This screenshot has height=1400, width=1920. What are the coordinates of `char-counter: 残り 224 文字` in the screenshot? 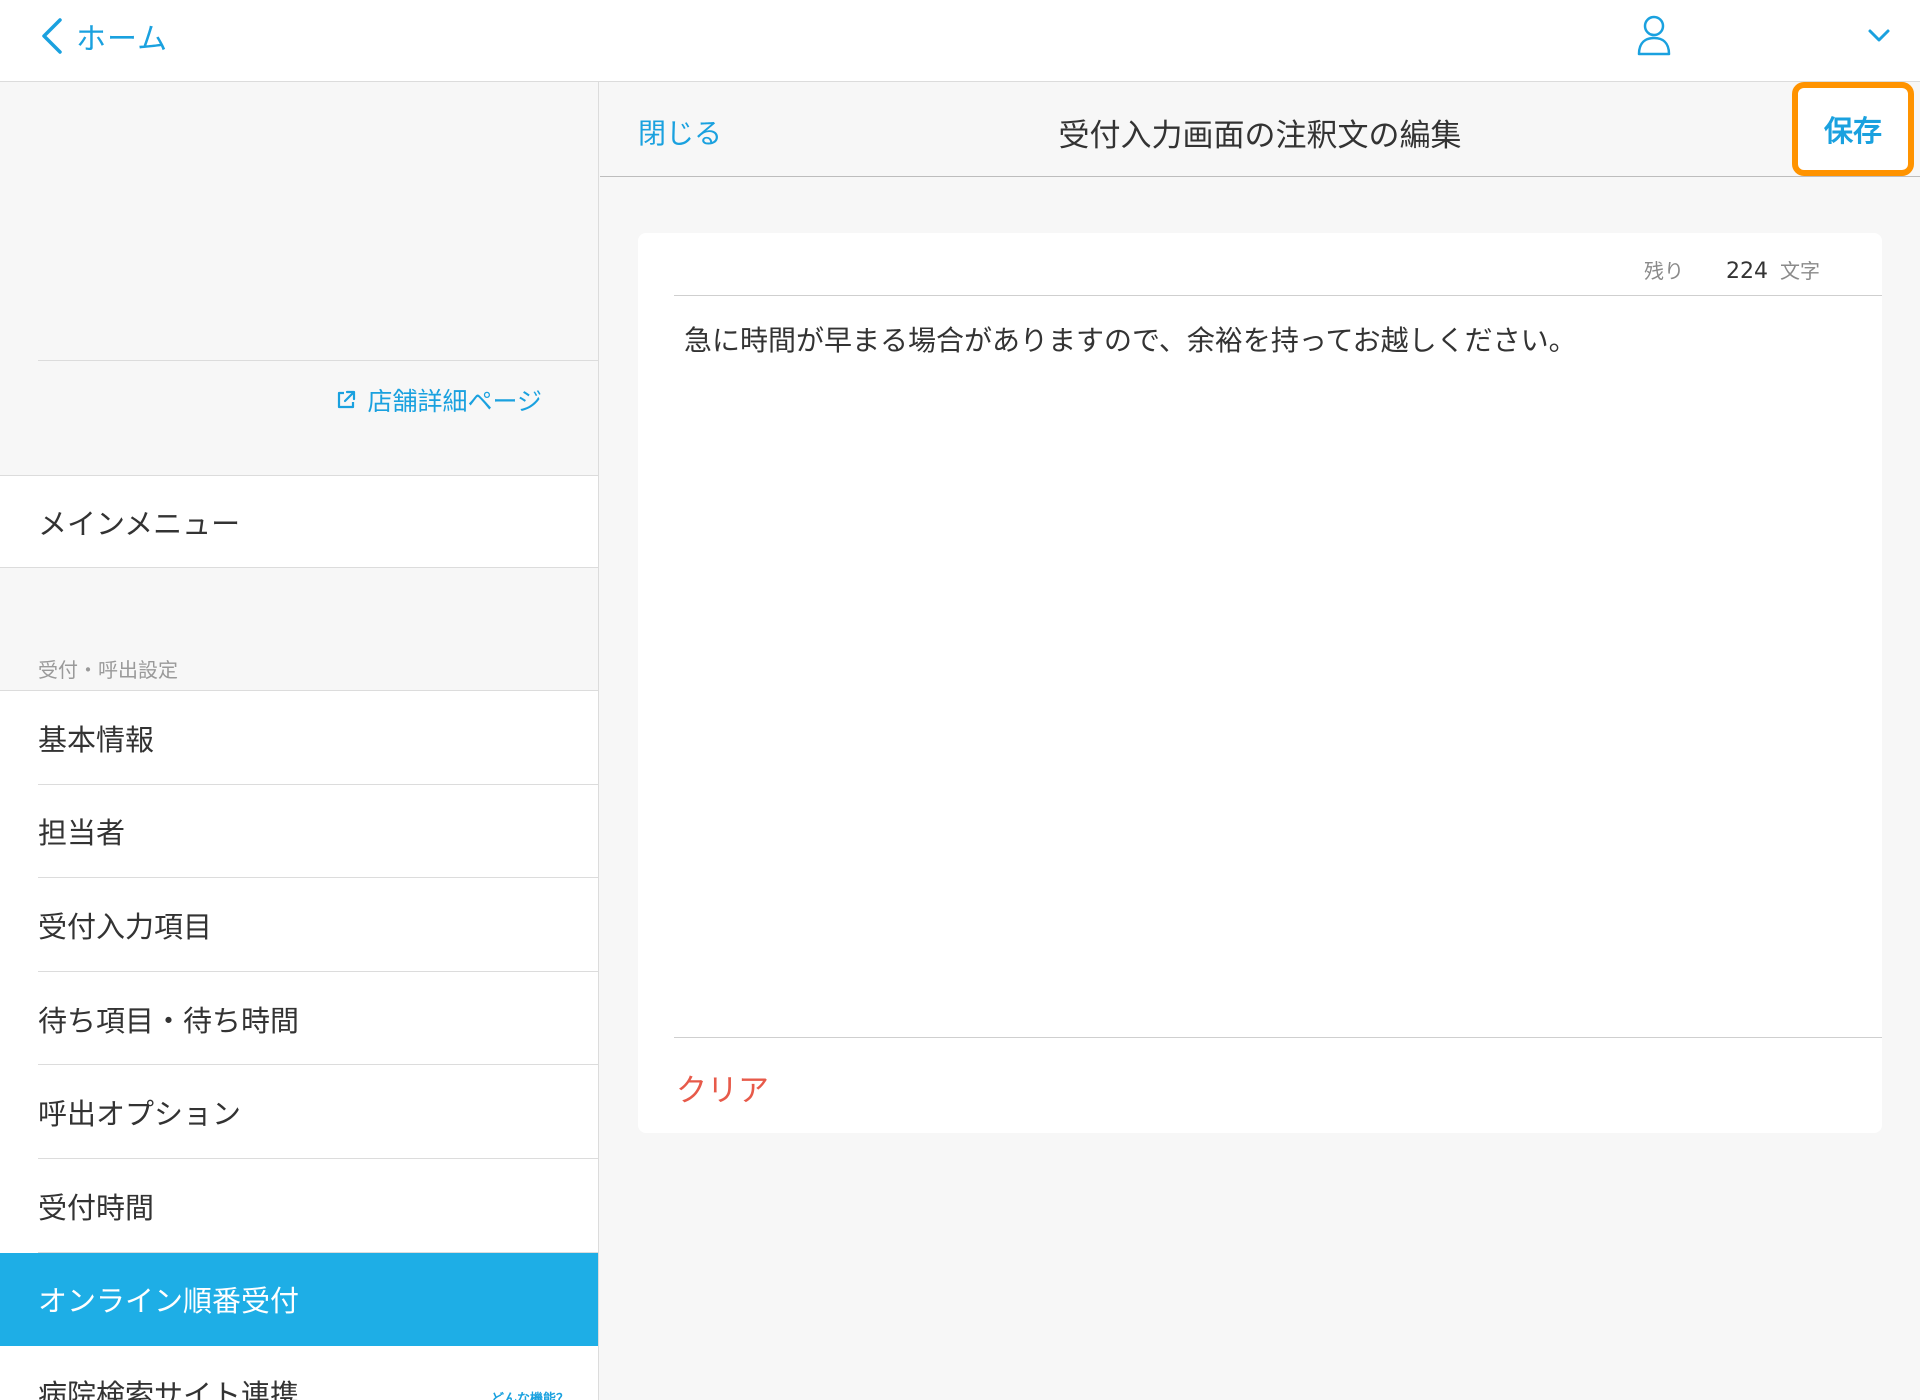 It's located at (1732, 269).